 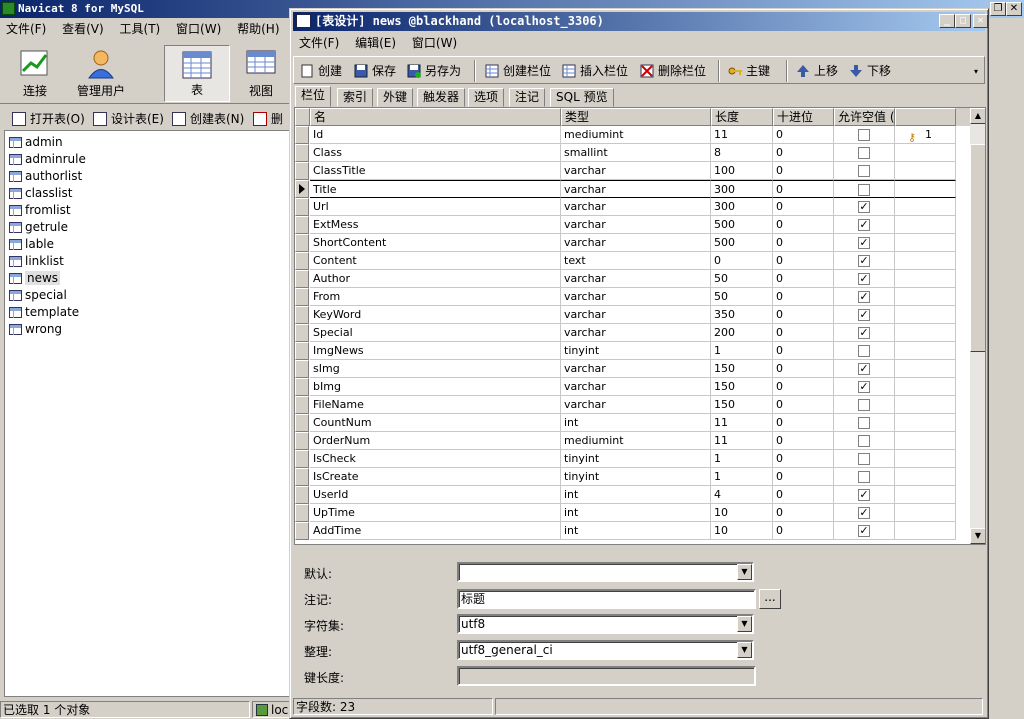 I want to click on table-list-item: classlist, so click(x=147, y=193).